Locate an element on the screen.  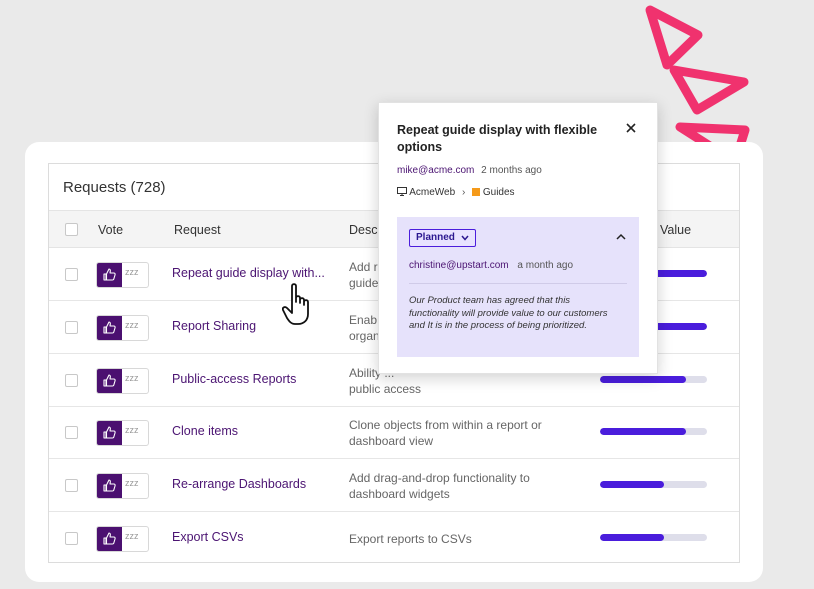
status-dropdown: Planned is located at coordinates (442, 238).